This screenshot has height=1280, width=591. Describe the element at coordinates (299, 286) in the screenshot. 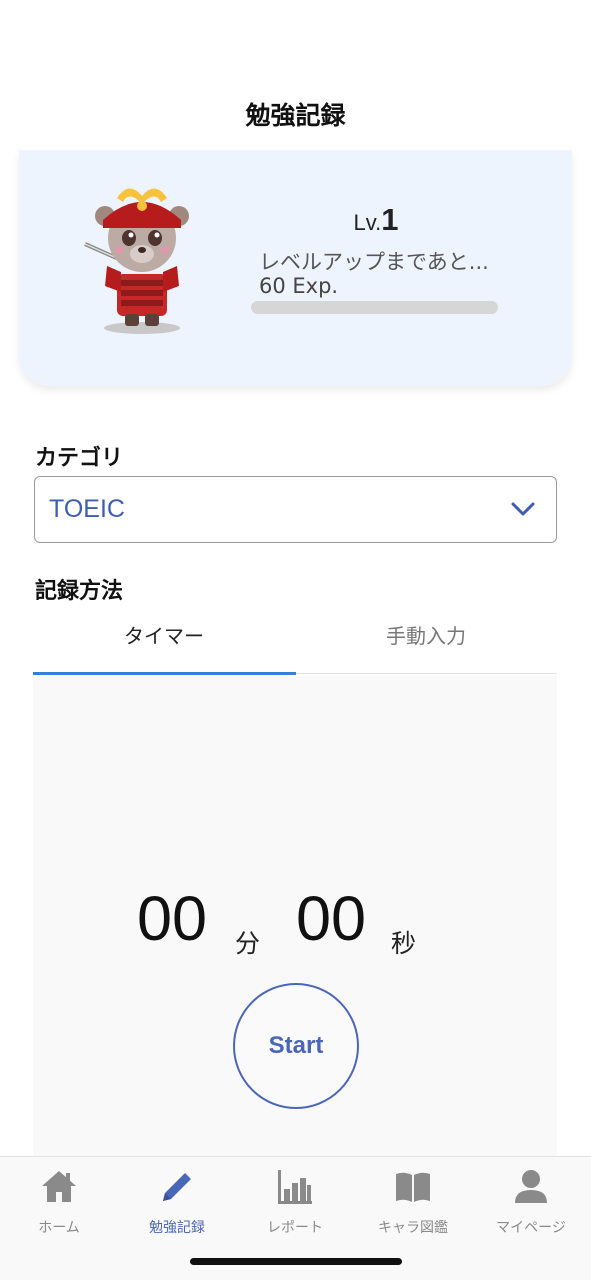

I see `exp-remaining-text: 60 Exp.` at that location.